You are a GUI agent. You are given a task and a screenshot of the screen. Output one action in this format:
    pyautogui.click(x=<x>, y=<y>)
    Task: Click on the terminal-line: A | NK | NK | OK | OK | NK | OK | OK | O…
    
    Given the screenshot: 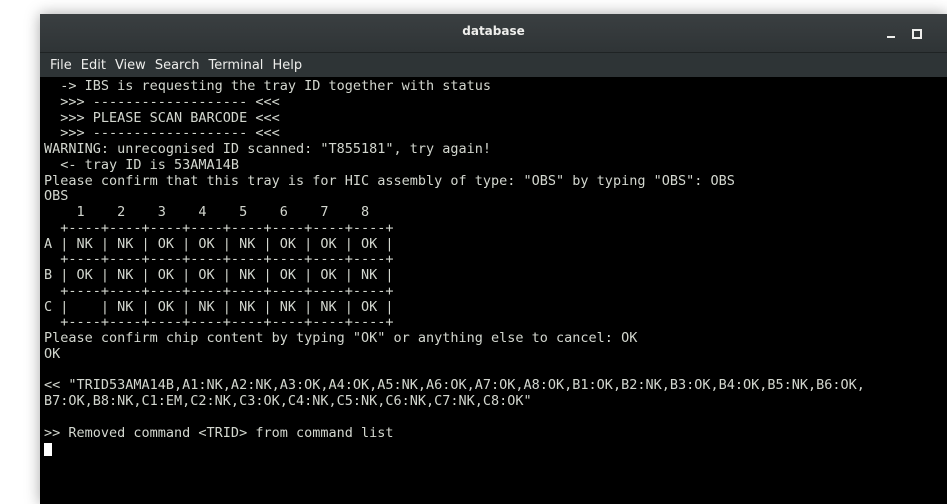 What is the action you would take?
    pyautogui.click(x=219, y=243)
    